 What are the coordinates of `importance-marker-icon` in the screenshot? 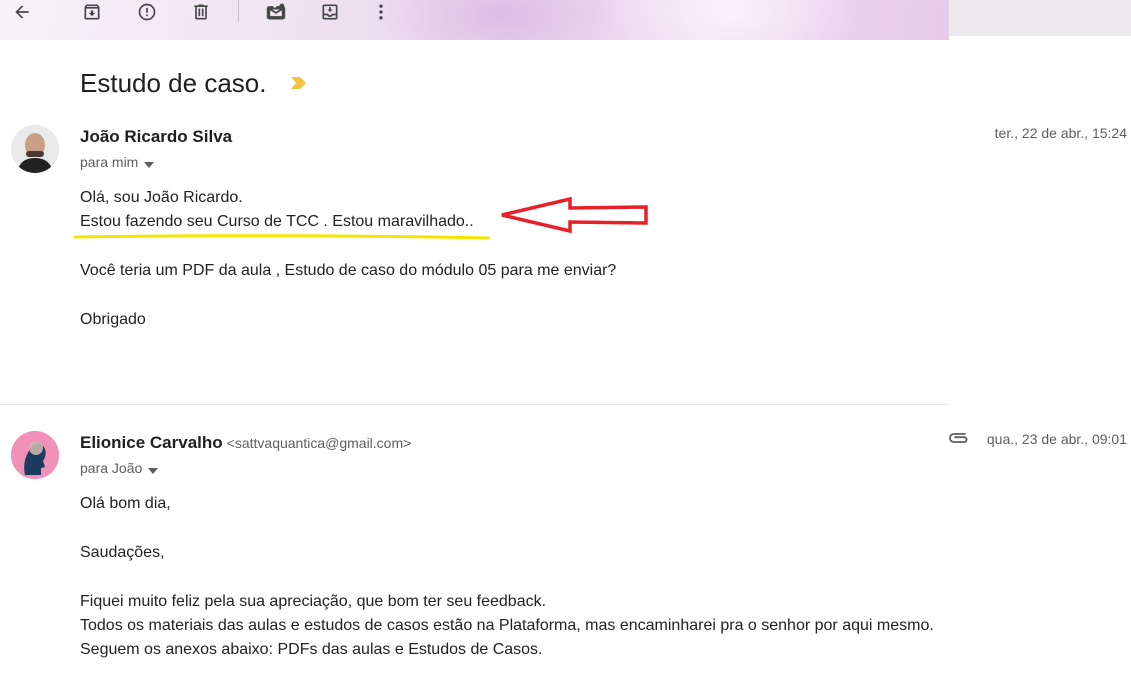 It's located at (299, 83).